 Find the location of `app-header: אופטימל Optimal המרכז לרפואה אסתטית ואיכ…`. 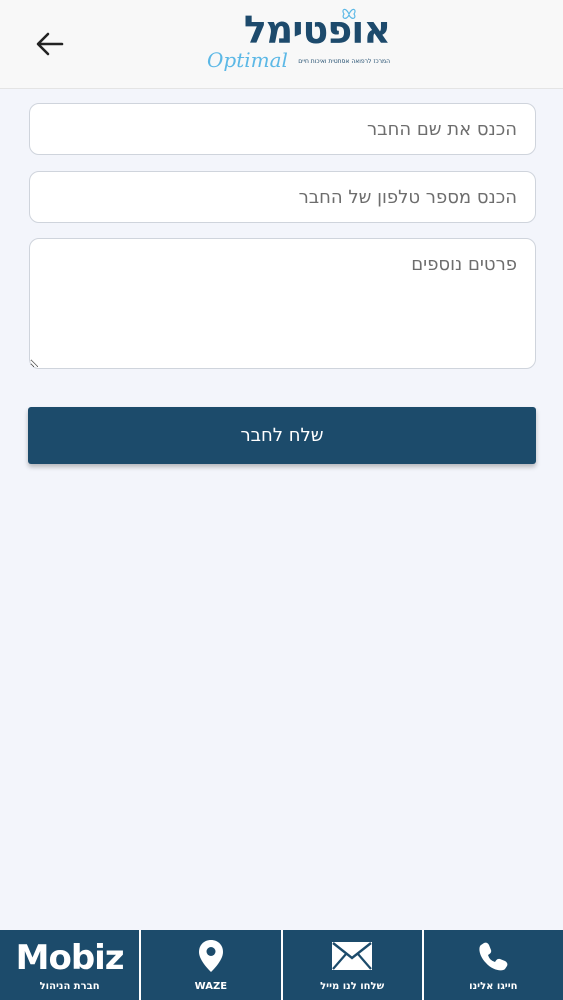

app-header: אופטימל Optimal המרכז לרפואה אסתטית ואיכ… is located at coordinates (281, 44).